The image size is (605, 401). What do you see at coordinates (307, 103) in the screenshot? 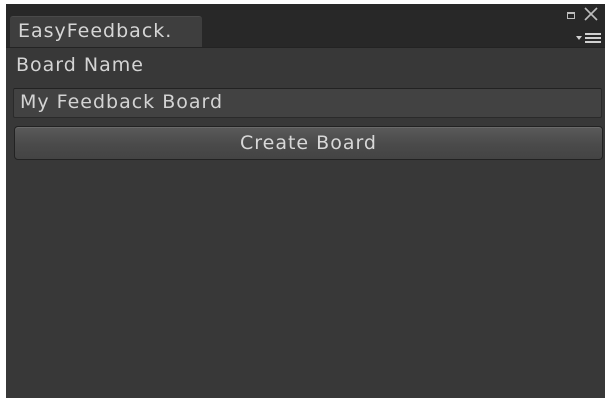
I see `board-name-input: My Feedback Board` at bounding box center [307, 103].